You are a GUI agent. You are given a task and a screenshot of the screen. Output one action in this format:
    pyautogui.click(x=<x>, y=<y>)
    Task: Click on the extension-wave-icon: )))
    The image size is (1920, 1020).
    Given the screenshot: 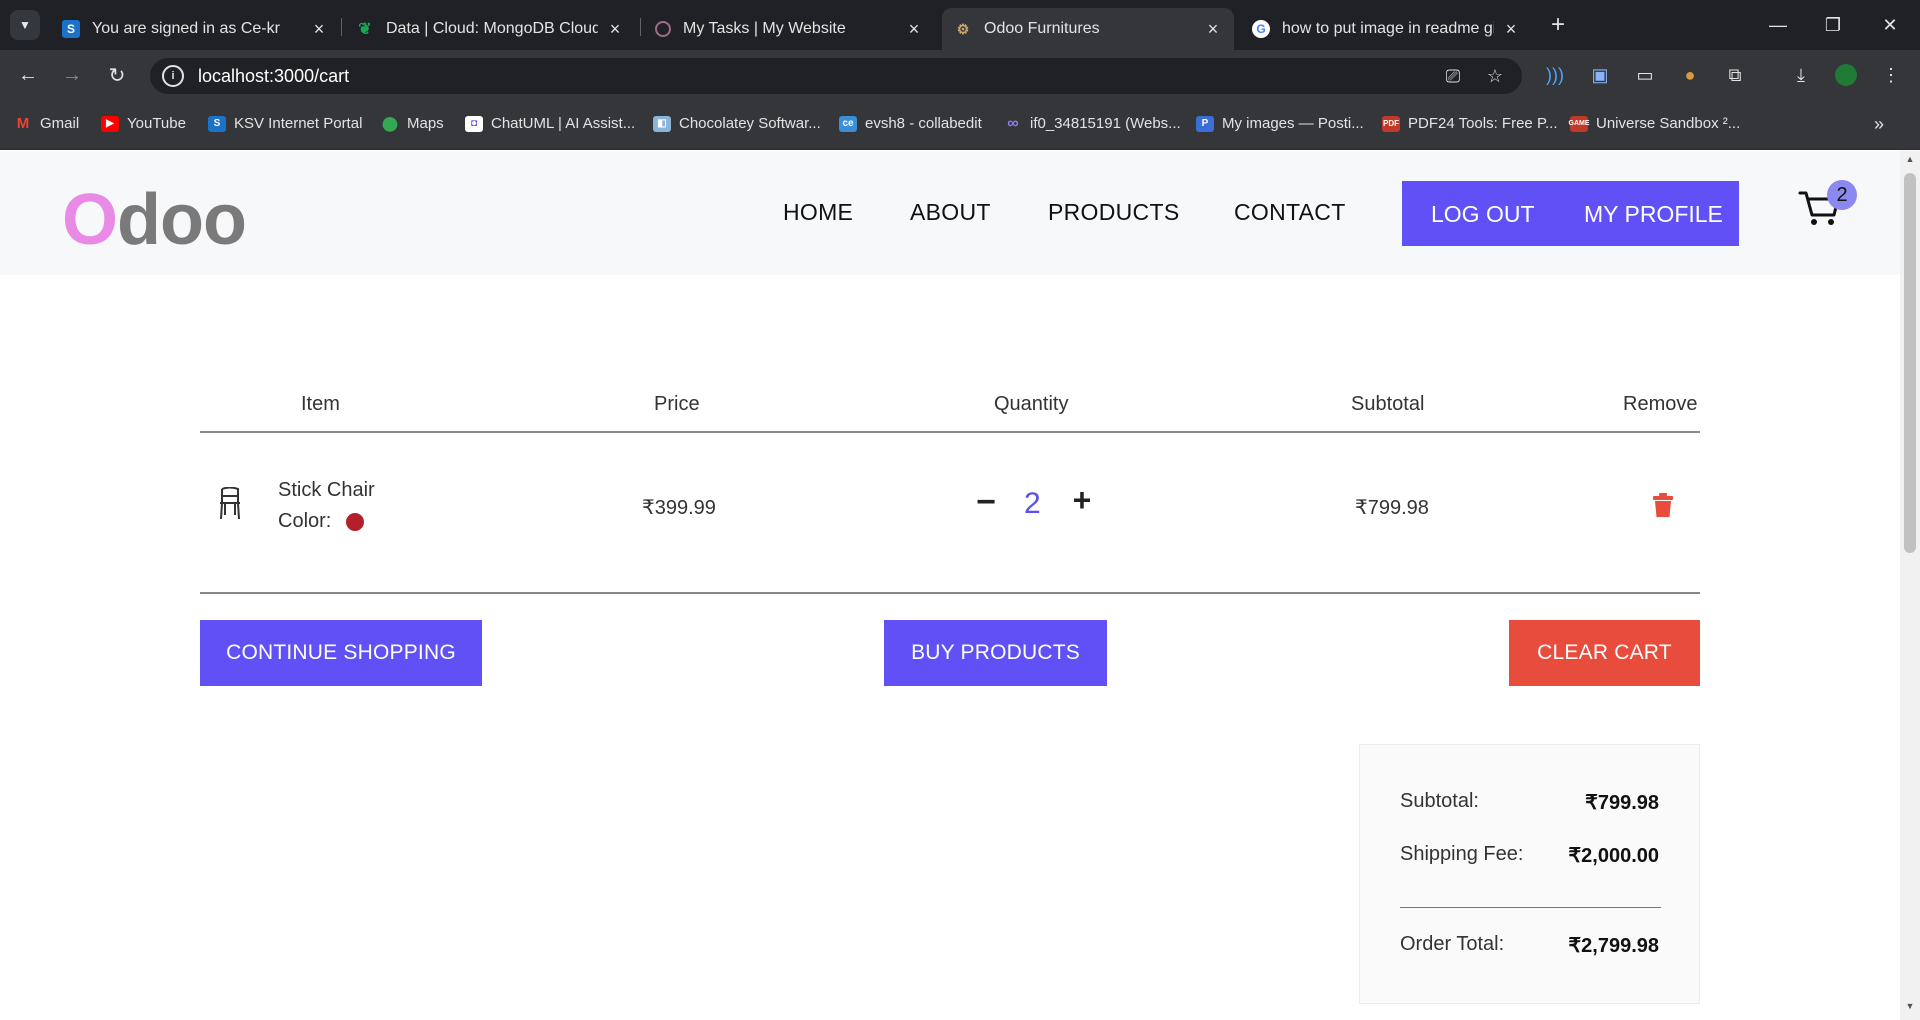 What is the action you would take?
    pyautogui.click(x=1555, y=75)
    